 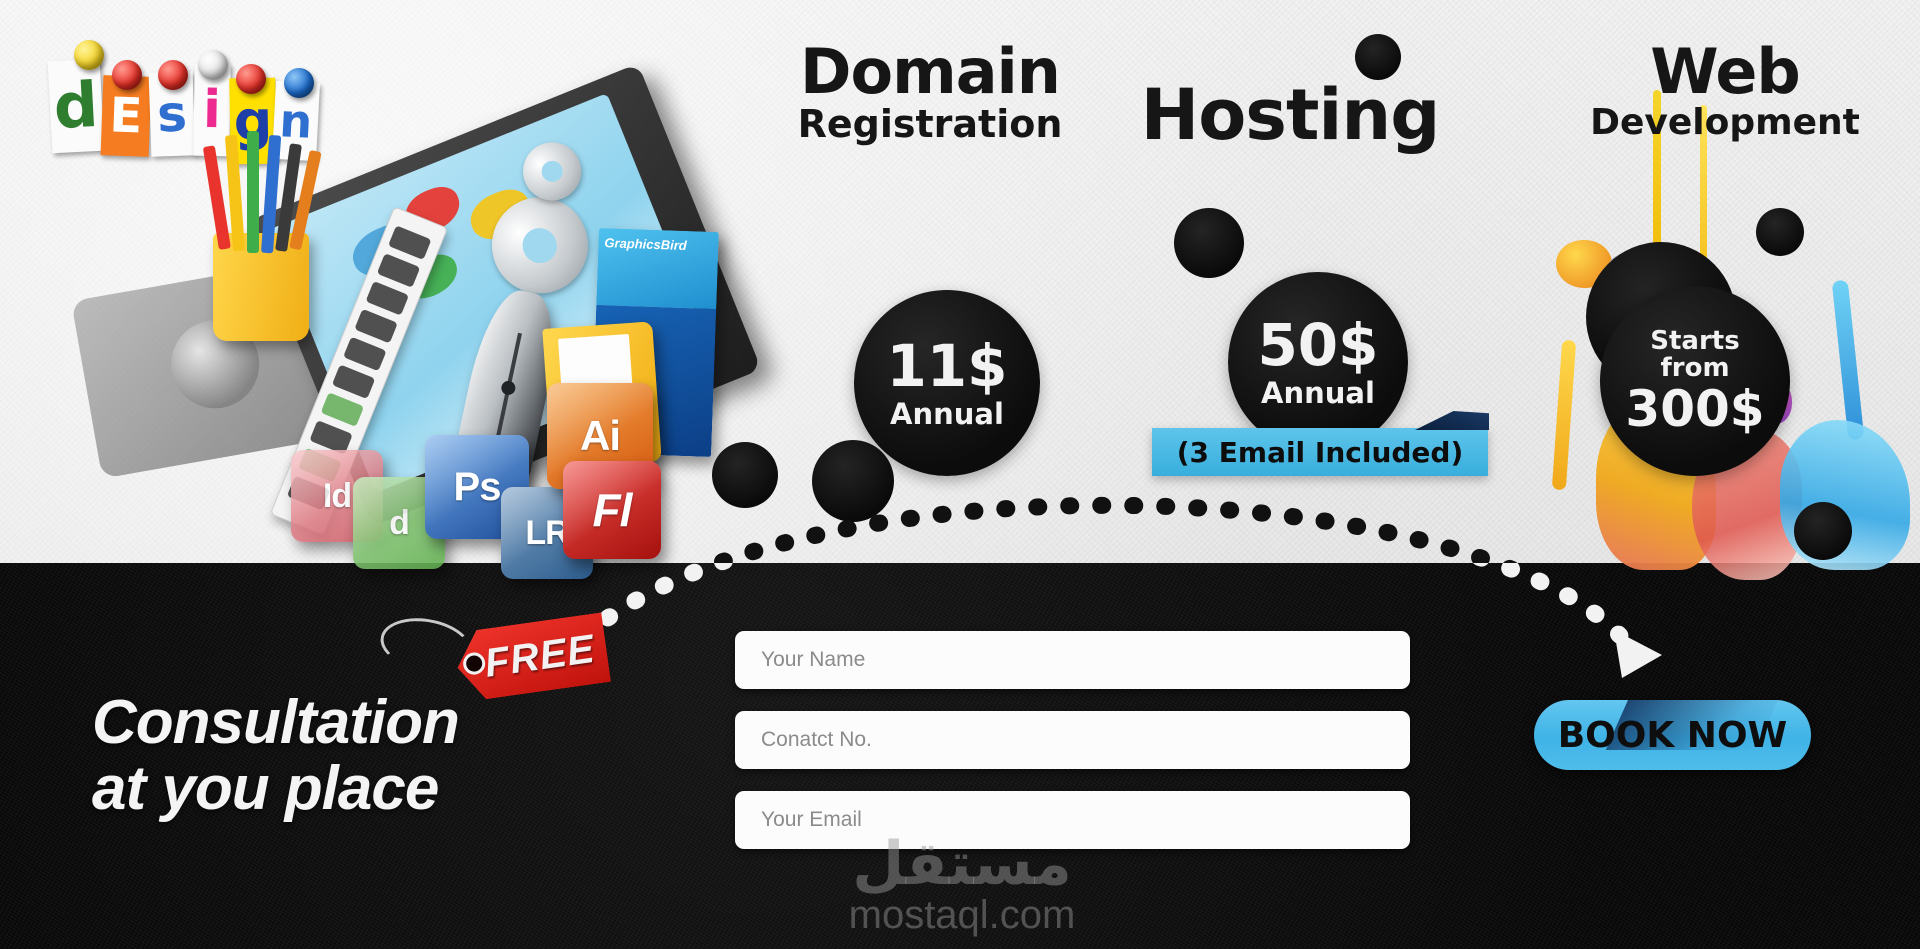 What do you see at coordinates (1320, 452) in the screenshot?
I see `ribbon-label: (3 Email Included)` at bounding box center [1320, 452].